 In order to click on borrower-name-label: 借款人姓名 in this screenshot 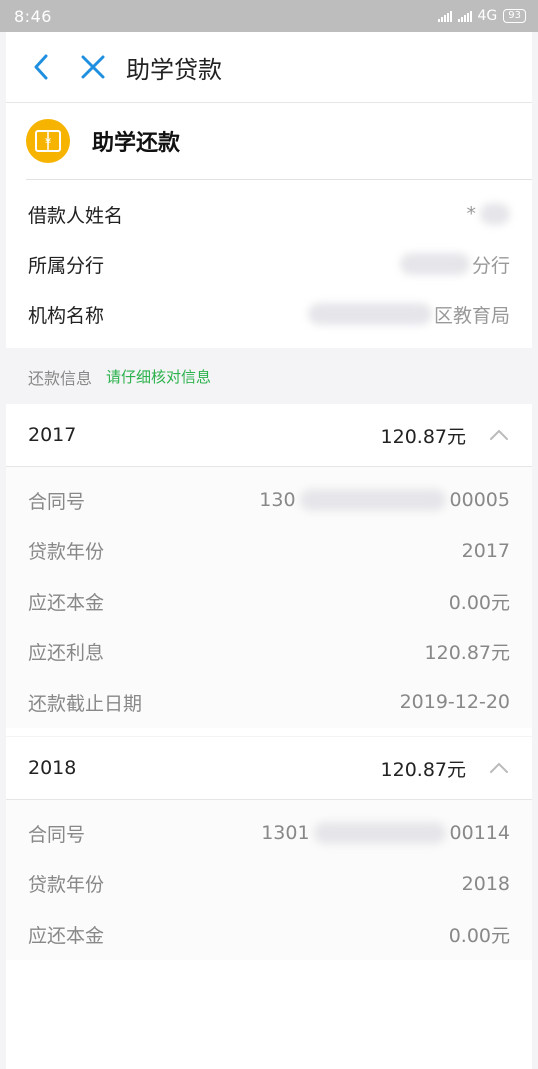, I will do `click(76, 215)`.